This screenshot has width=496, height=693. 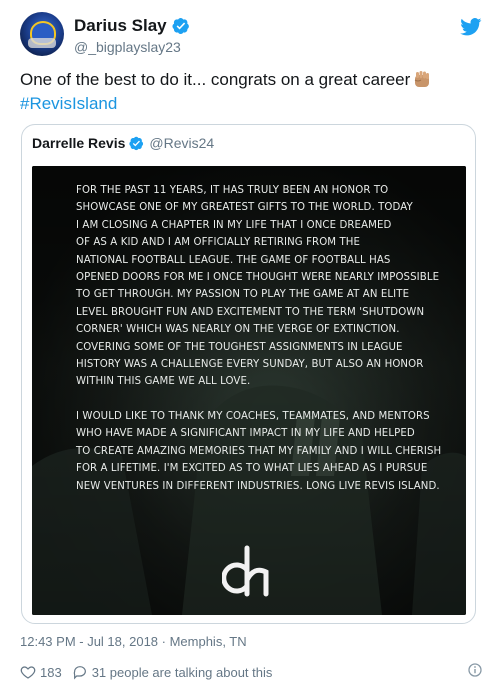 I want to click on quoted-handle: @Revis24, so click(x=181, y=143).